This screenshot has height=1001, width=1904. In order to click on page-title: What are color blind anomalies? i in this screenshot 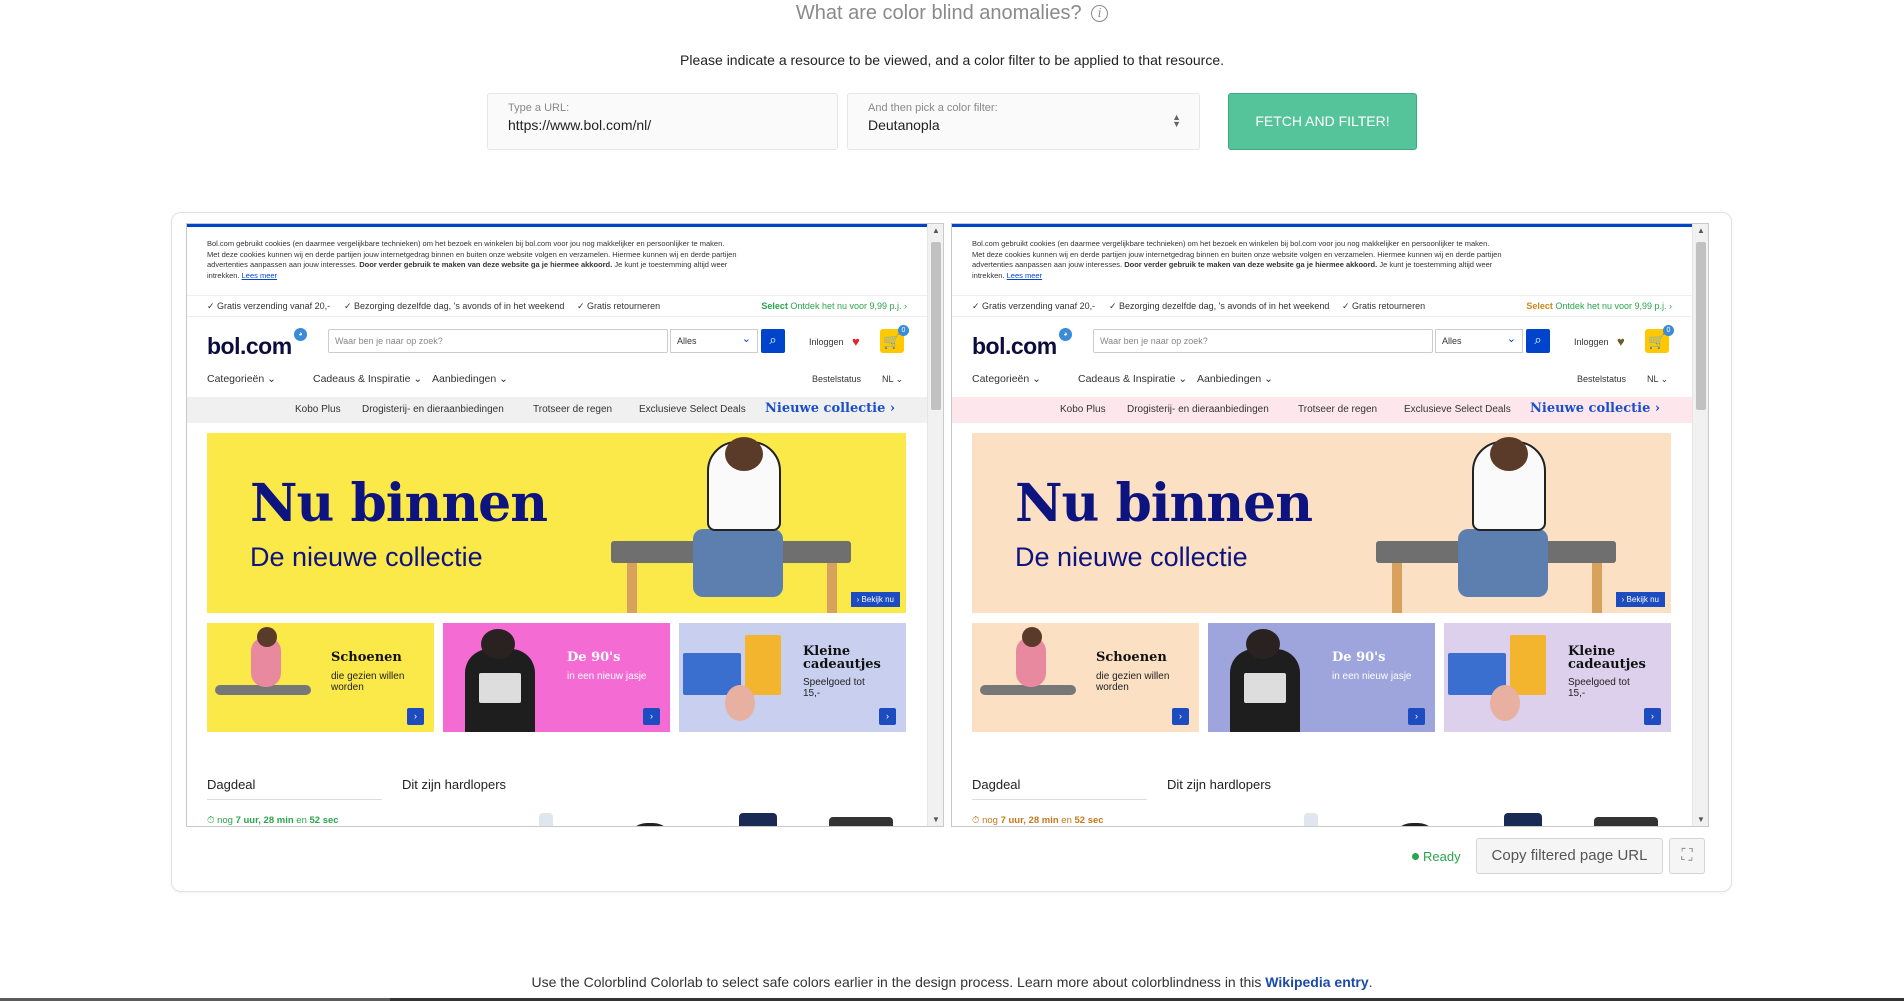, I will do `click(952, 13)`.